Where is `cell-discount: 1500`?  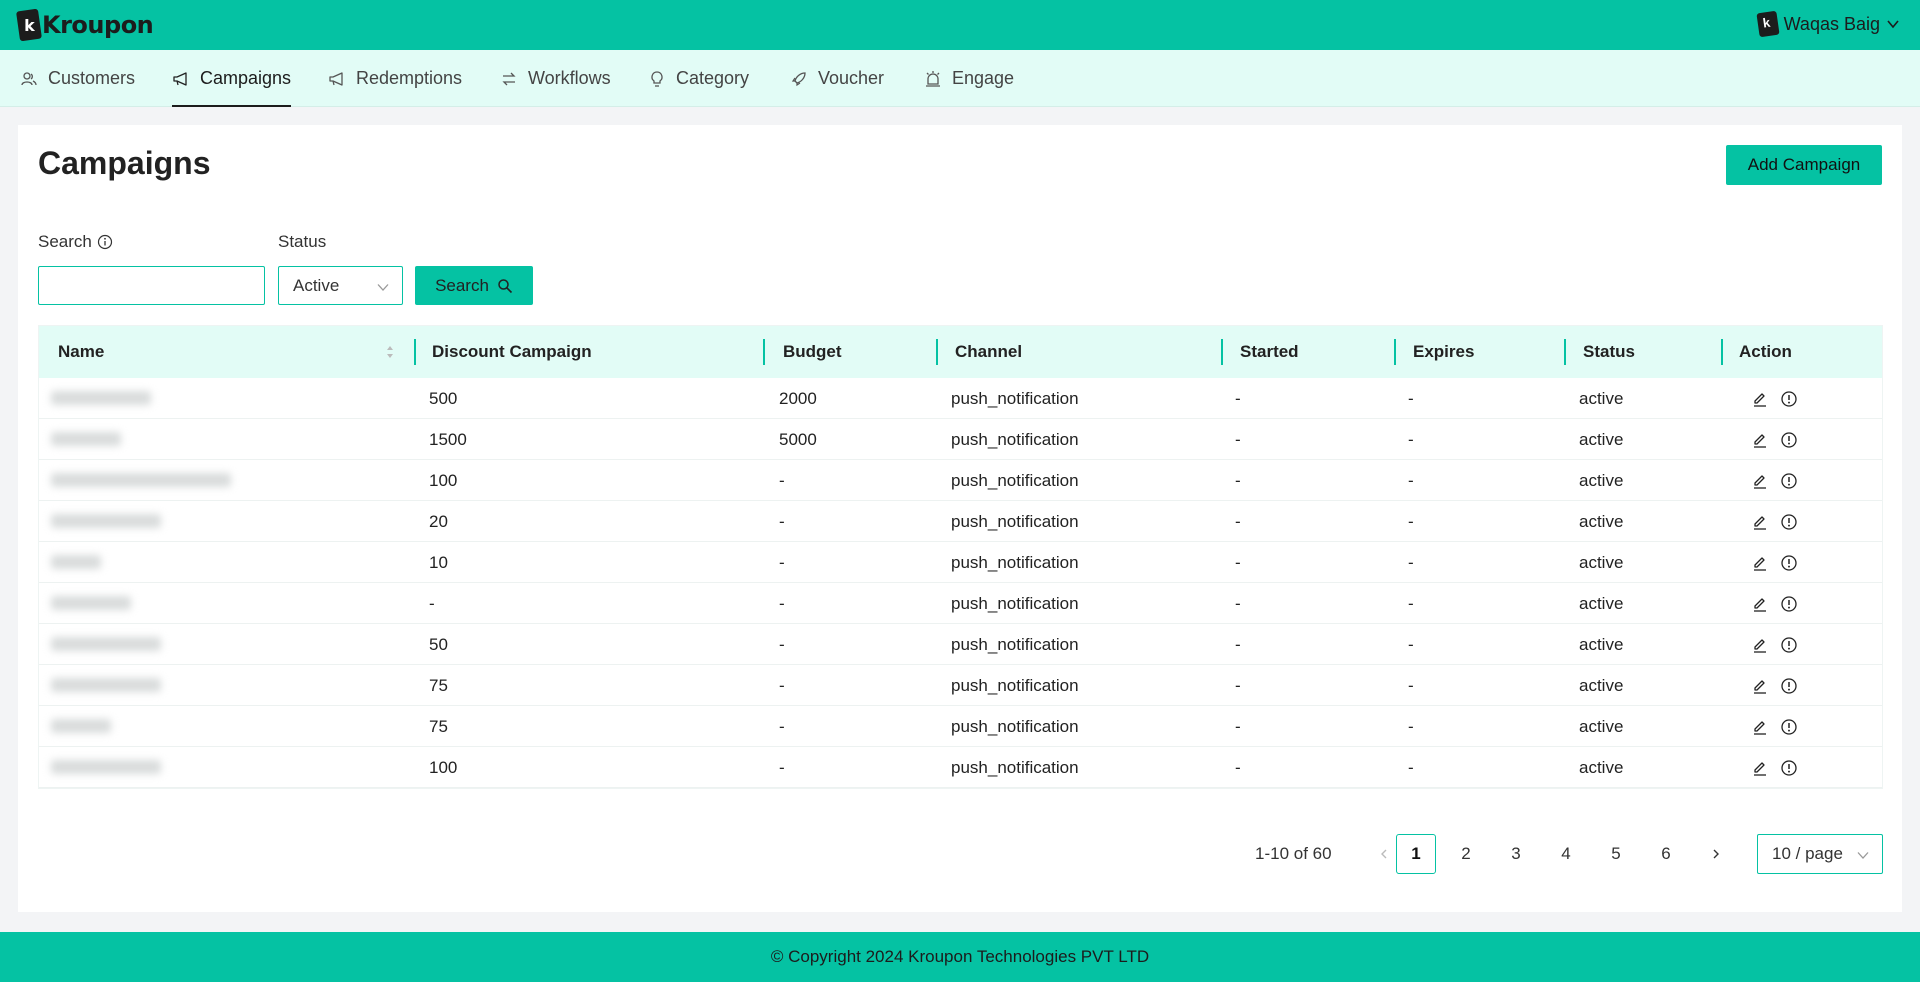
cell-discount: 1500 is located at coordinates (448, 439).